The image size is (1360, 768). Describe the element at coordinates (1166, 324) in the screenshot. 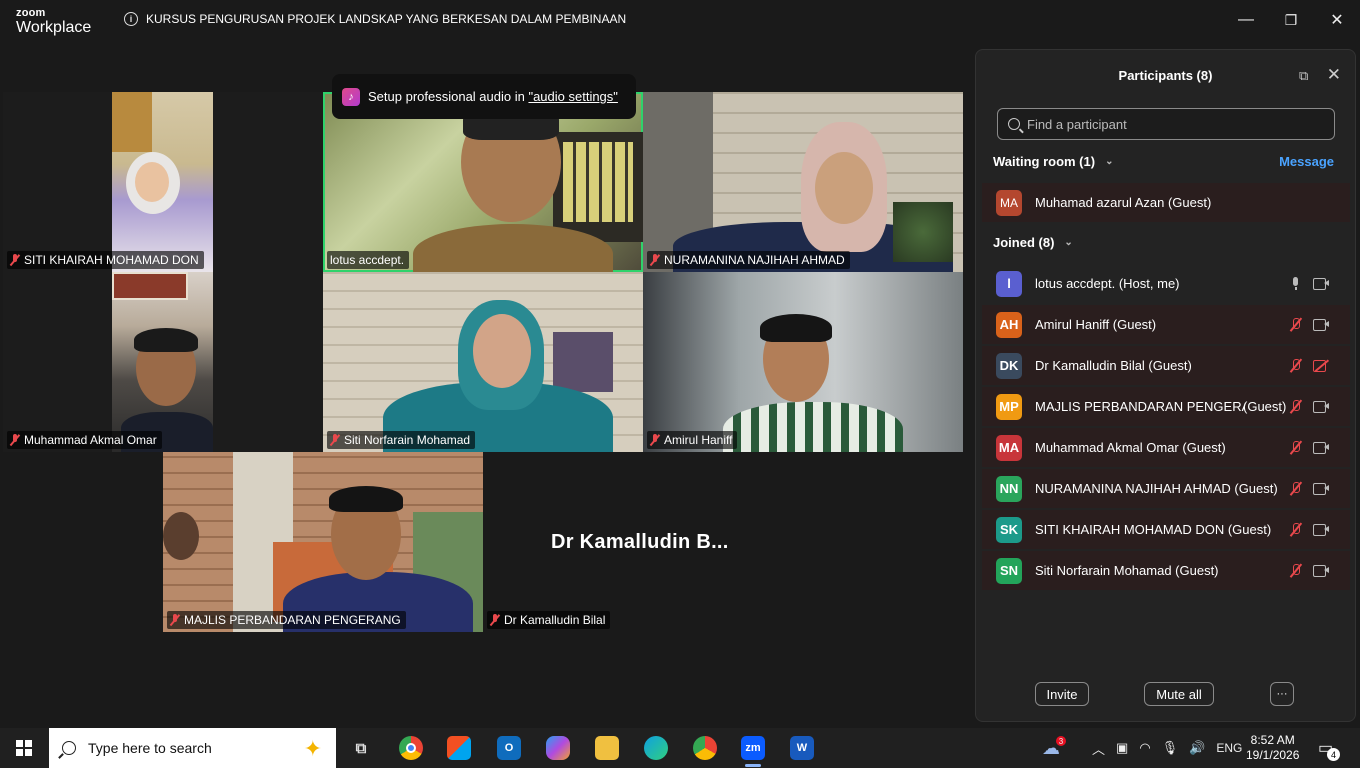

I see `participant-row: AH Amirul Haniff (Guest)` at that location.